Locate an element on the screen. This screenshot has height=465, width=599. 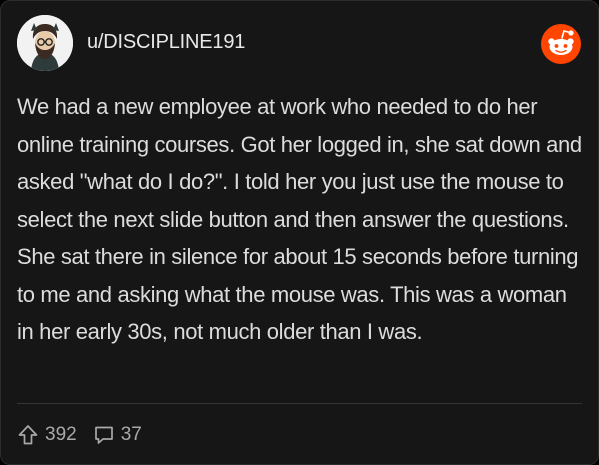
avatar is located at coordinates (45, 43).